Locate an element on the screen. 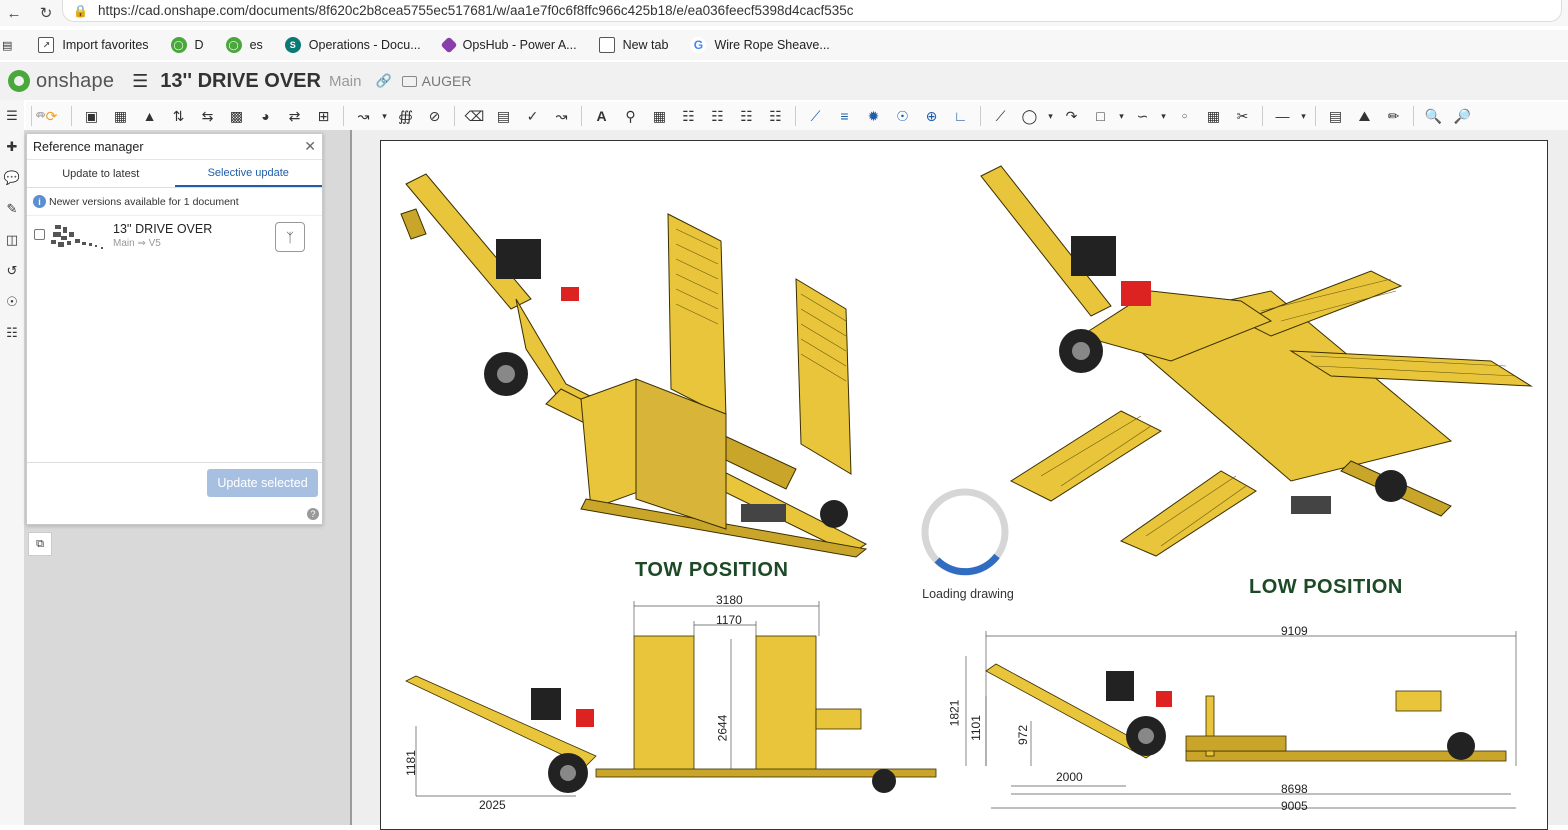 This screenshot has width=1568, height=830. branch-label: Main is located at coordinates (345, 81).